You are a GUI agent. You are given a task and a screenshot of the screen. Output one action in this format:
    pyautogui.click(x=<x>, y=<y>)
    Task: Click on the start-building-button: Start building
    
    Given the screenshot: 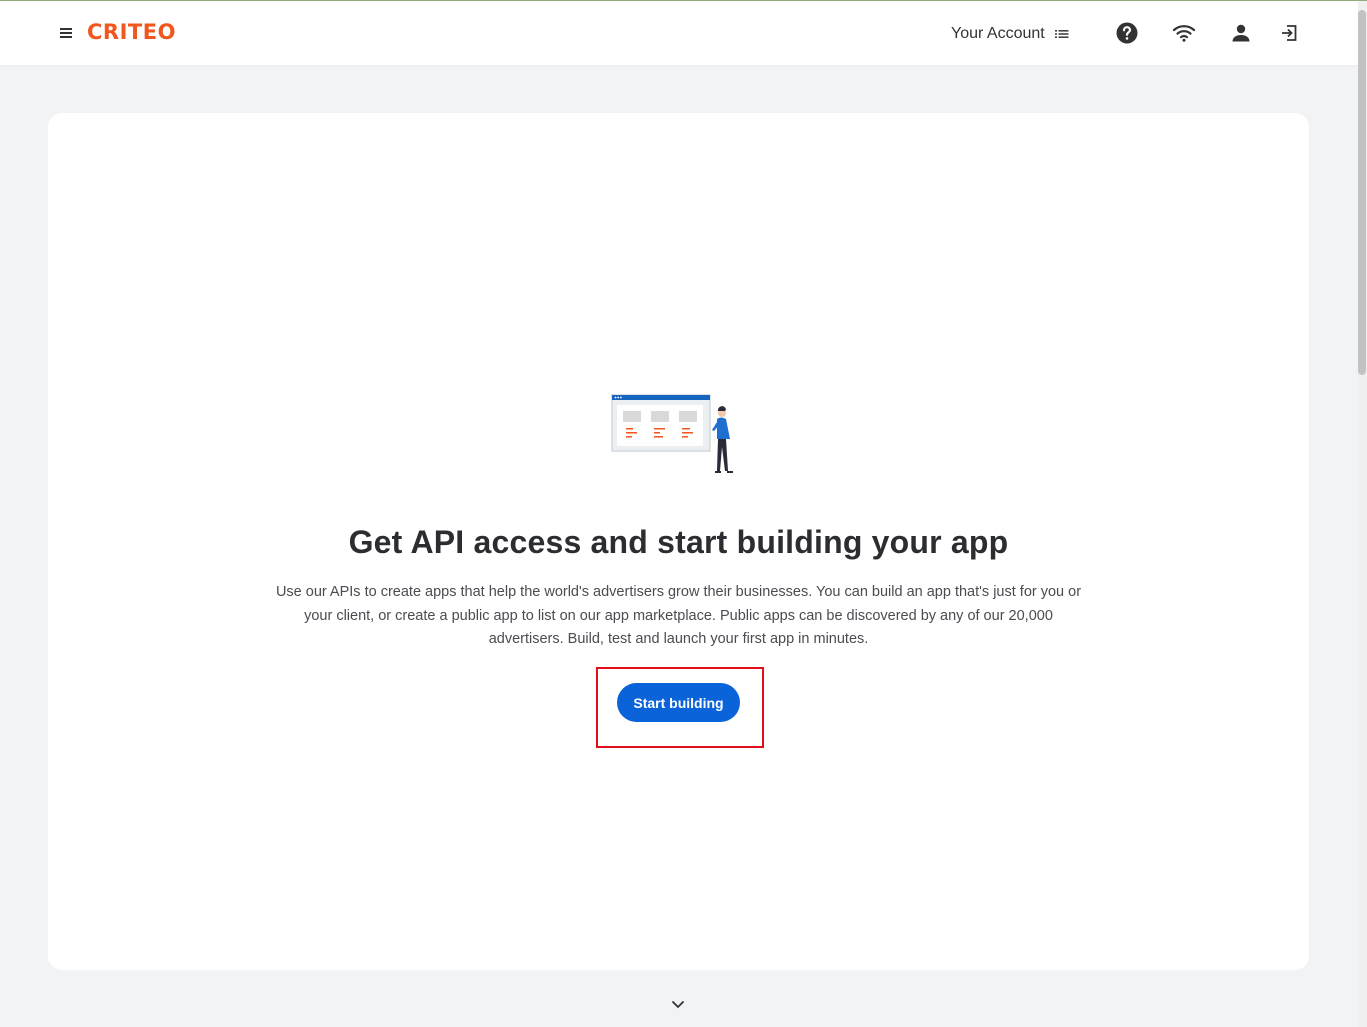 What is the action you would take?
    pyautogui.click(x=678, y=702)
    